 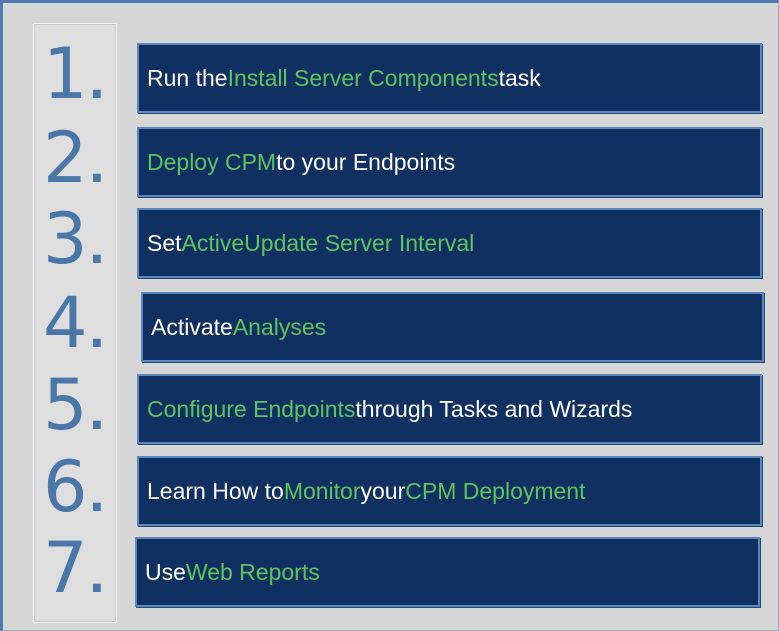 What do you see at coordinates (366, 161) in the screenshot?
I see `step-text: to your Endpoints` at bounding box center [366, 161].